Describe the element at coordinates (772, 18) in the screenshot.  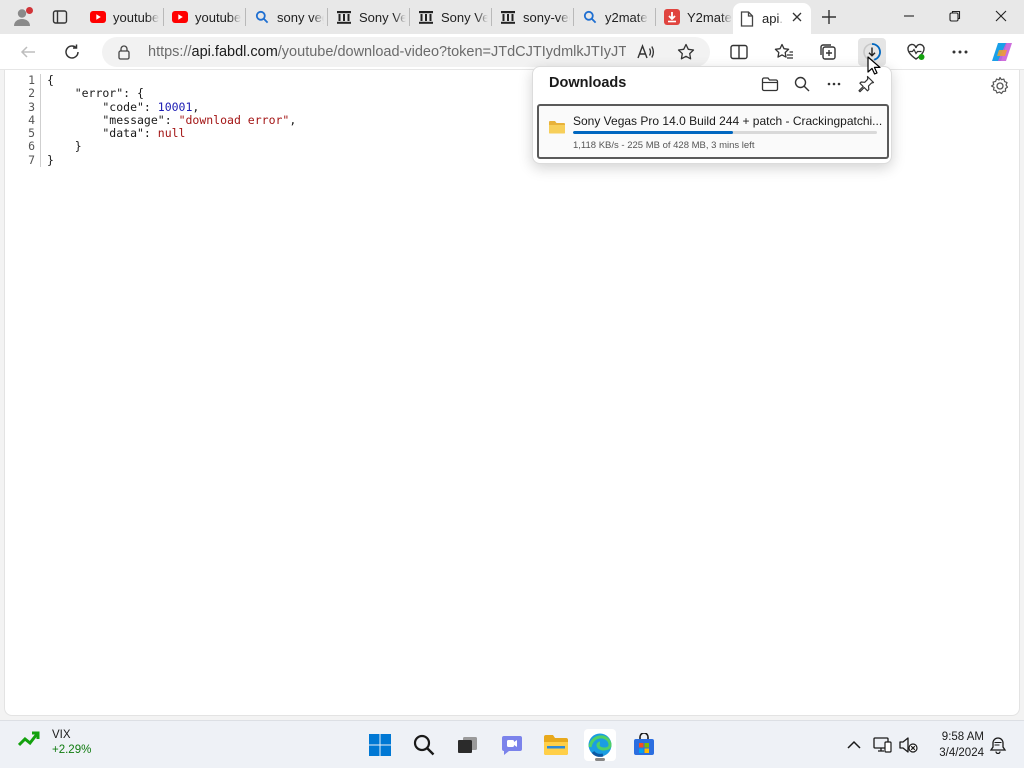
I see `tab-api-active: api.` at that location.